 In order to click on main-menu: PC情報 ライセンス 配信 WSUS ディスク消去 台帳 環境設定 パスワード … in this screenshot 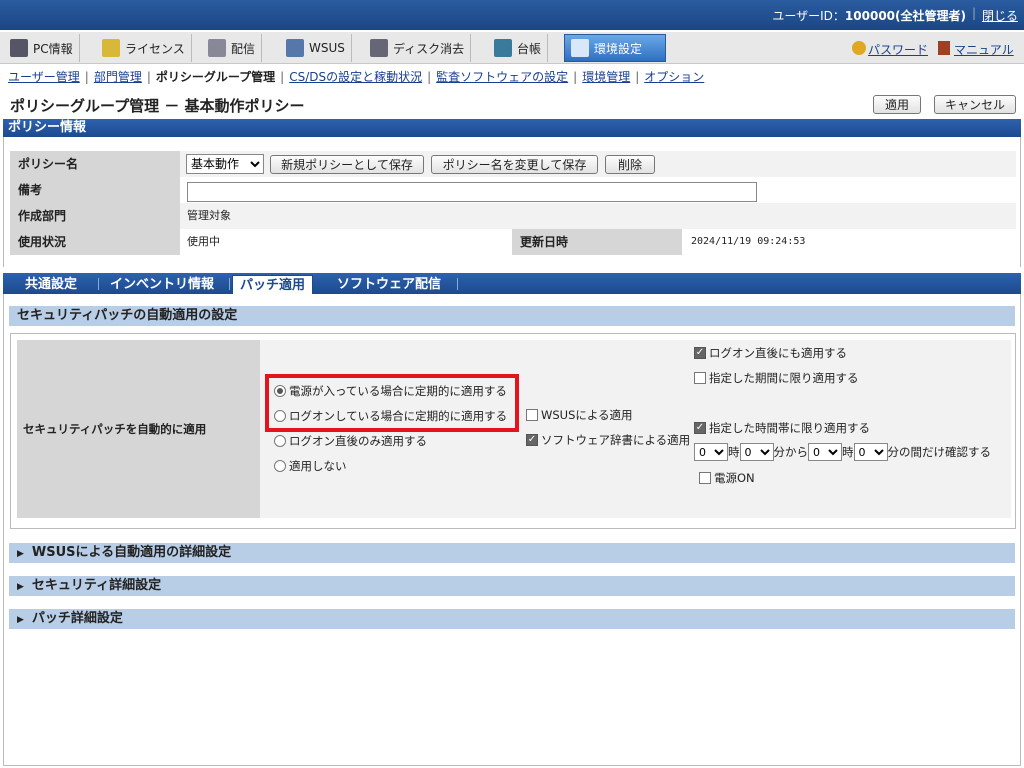, I will do `click(512, 48)`.